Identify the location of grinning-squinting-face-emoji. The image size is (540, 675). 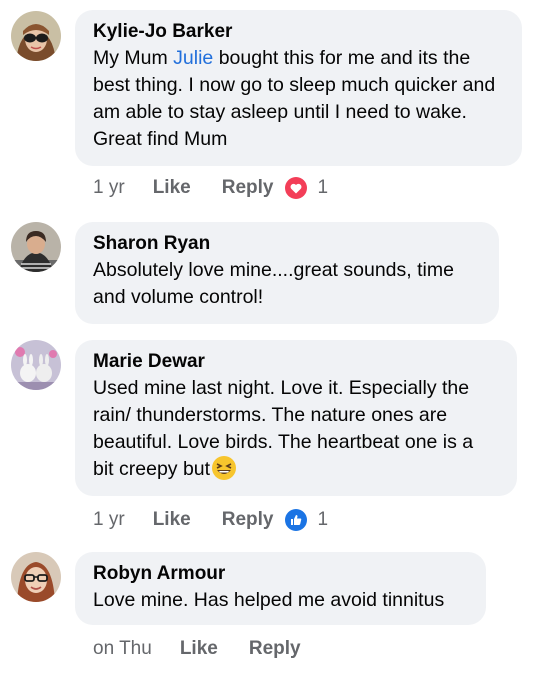
(224, 468).